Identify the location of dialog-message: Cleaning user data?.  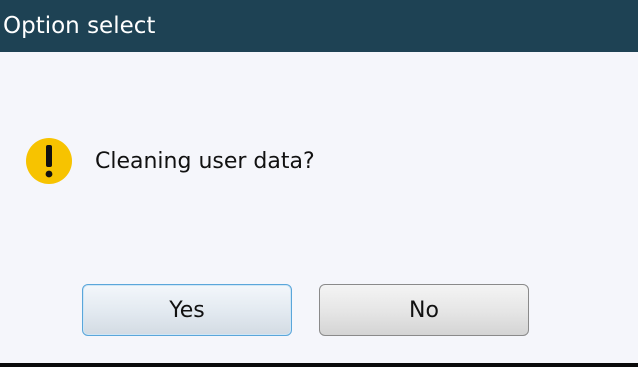
(205, 161).